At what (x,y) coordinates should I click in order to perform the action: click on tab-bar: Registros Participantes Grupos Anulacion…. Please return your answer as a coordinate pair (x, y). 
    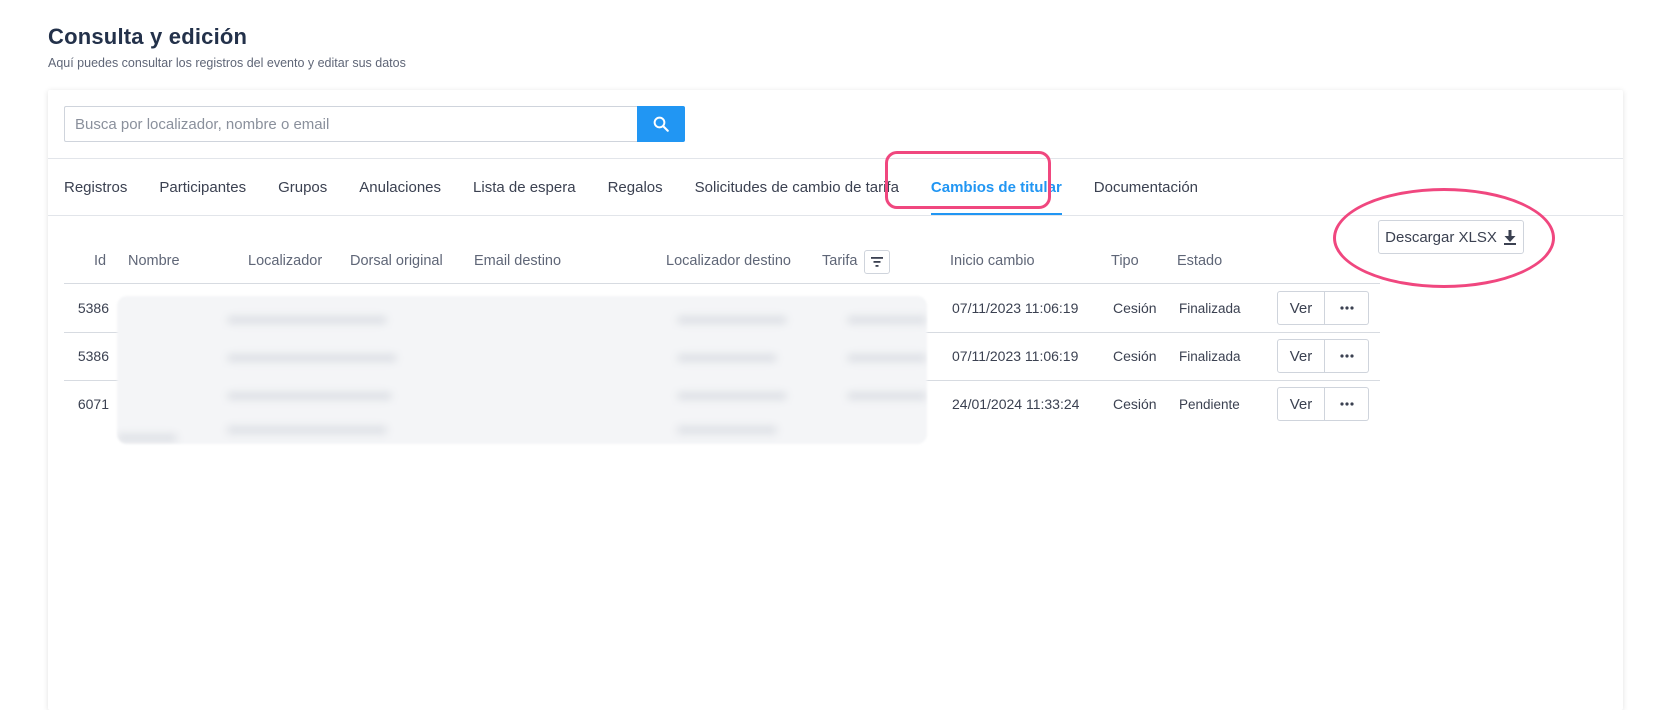
    Looking at the image, I should click on (647, 187).